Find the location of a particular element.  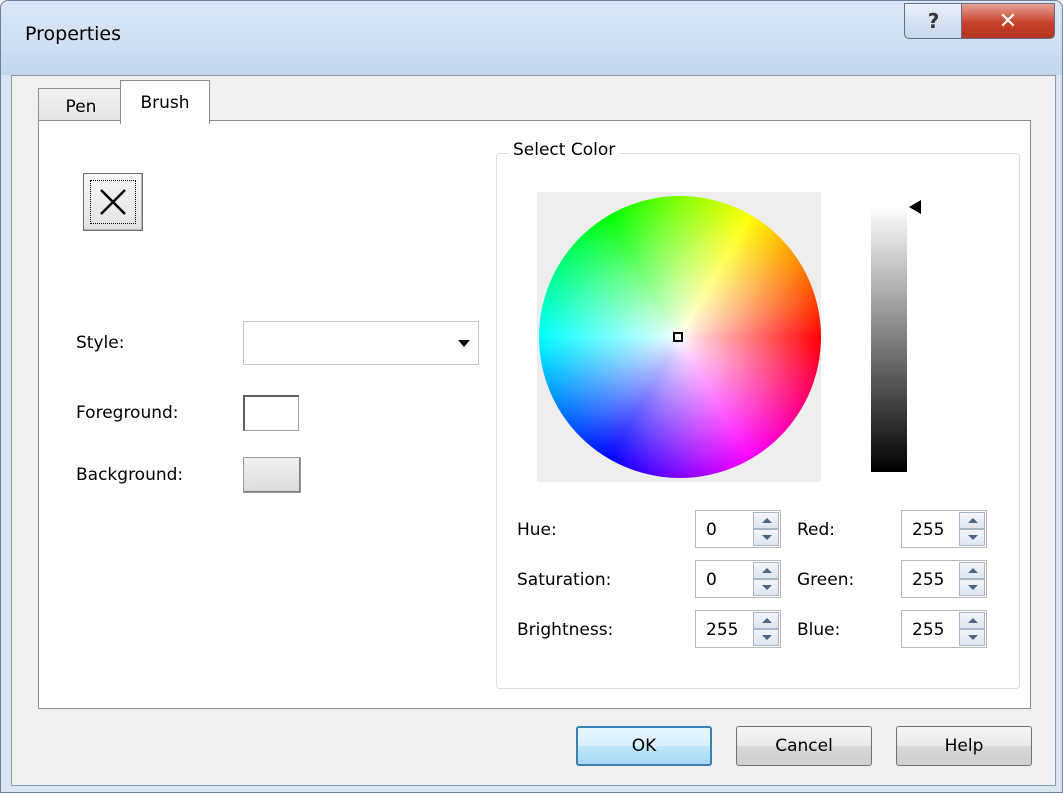

saturation-up-arrow-icon is located at coordinates (766, 570).